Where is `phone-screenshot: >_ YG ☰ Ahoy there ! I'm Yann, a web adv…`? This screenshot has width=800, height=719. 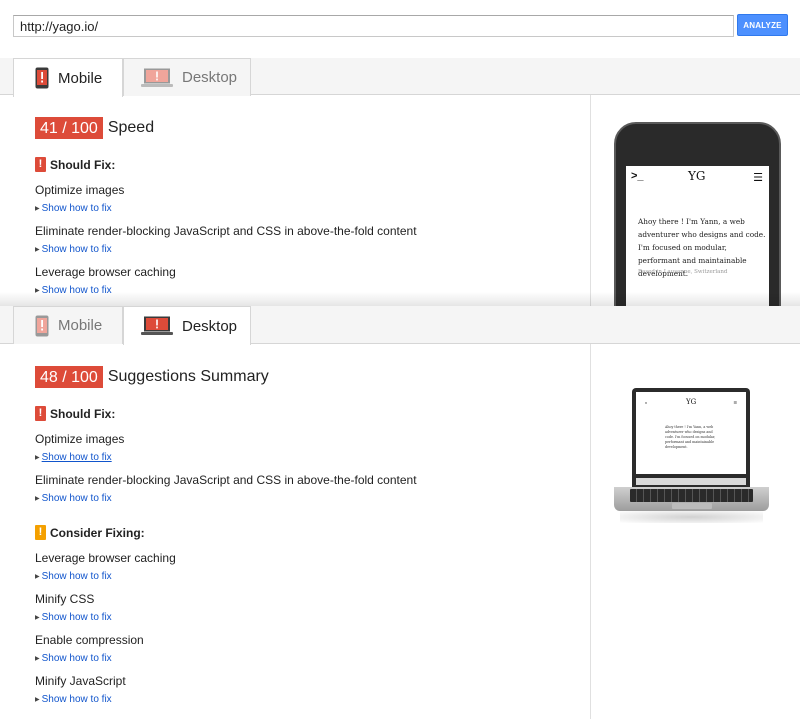 phone-screenshot: >_ YG ☰ Ahoy there ! I'm Yann, a web adv… is located at coordinates (697, 214).